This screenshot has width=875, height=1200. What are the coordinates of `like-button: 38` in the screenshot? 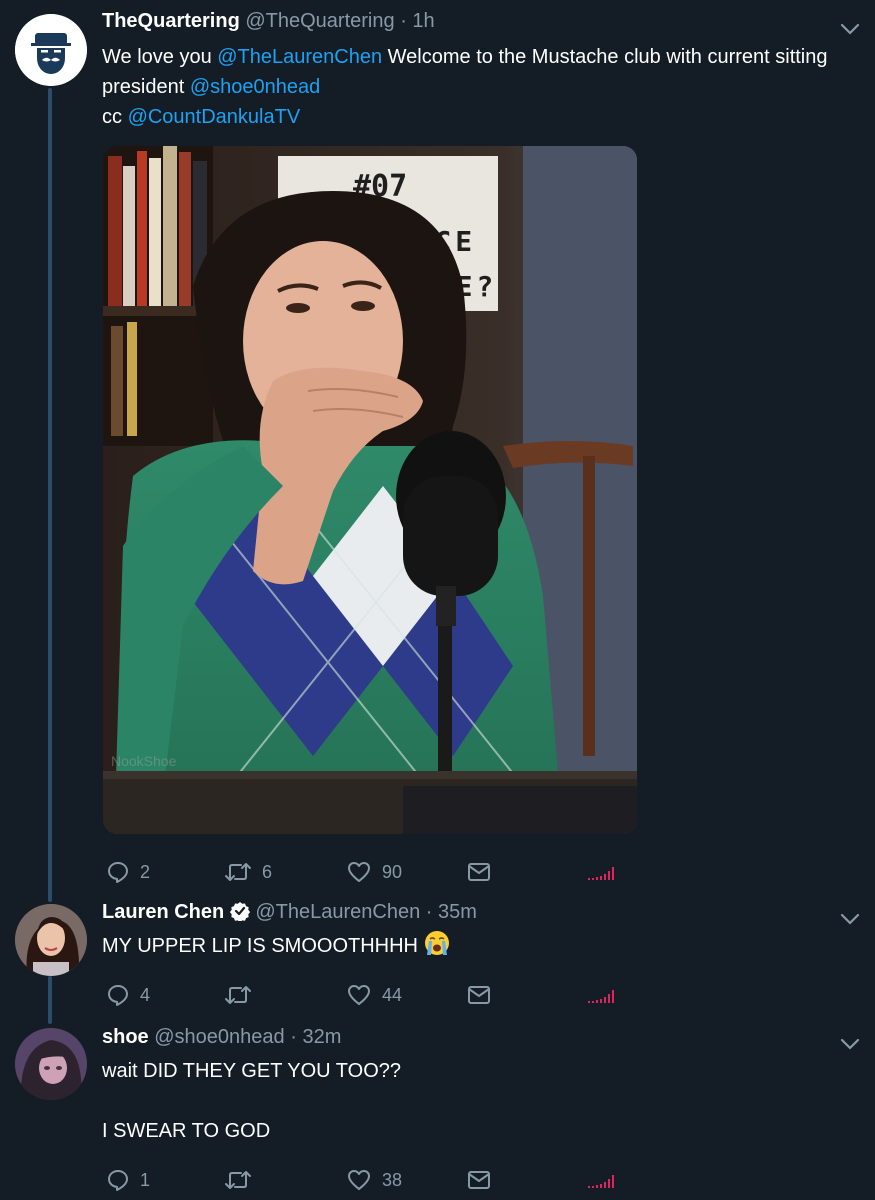 It's located at (374, 1180).